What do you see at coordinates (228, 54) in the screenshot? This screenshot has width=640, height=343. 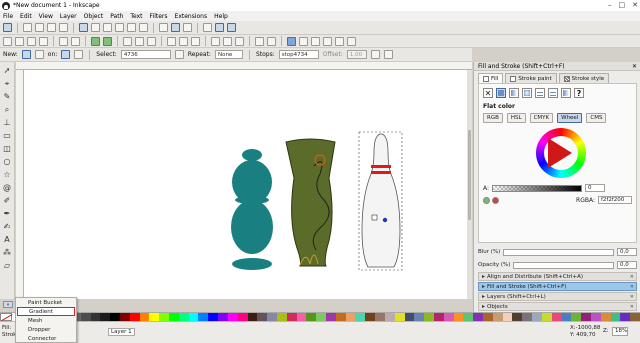 I see `repeat-dropdown: None` at bounding box center [228, 54].